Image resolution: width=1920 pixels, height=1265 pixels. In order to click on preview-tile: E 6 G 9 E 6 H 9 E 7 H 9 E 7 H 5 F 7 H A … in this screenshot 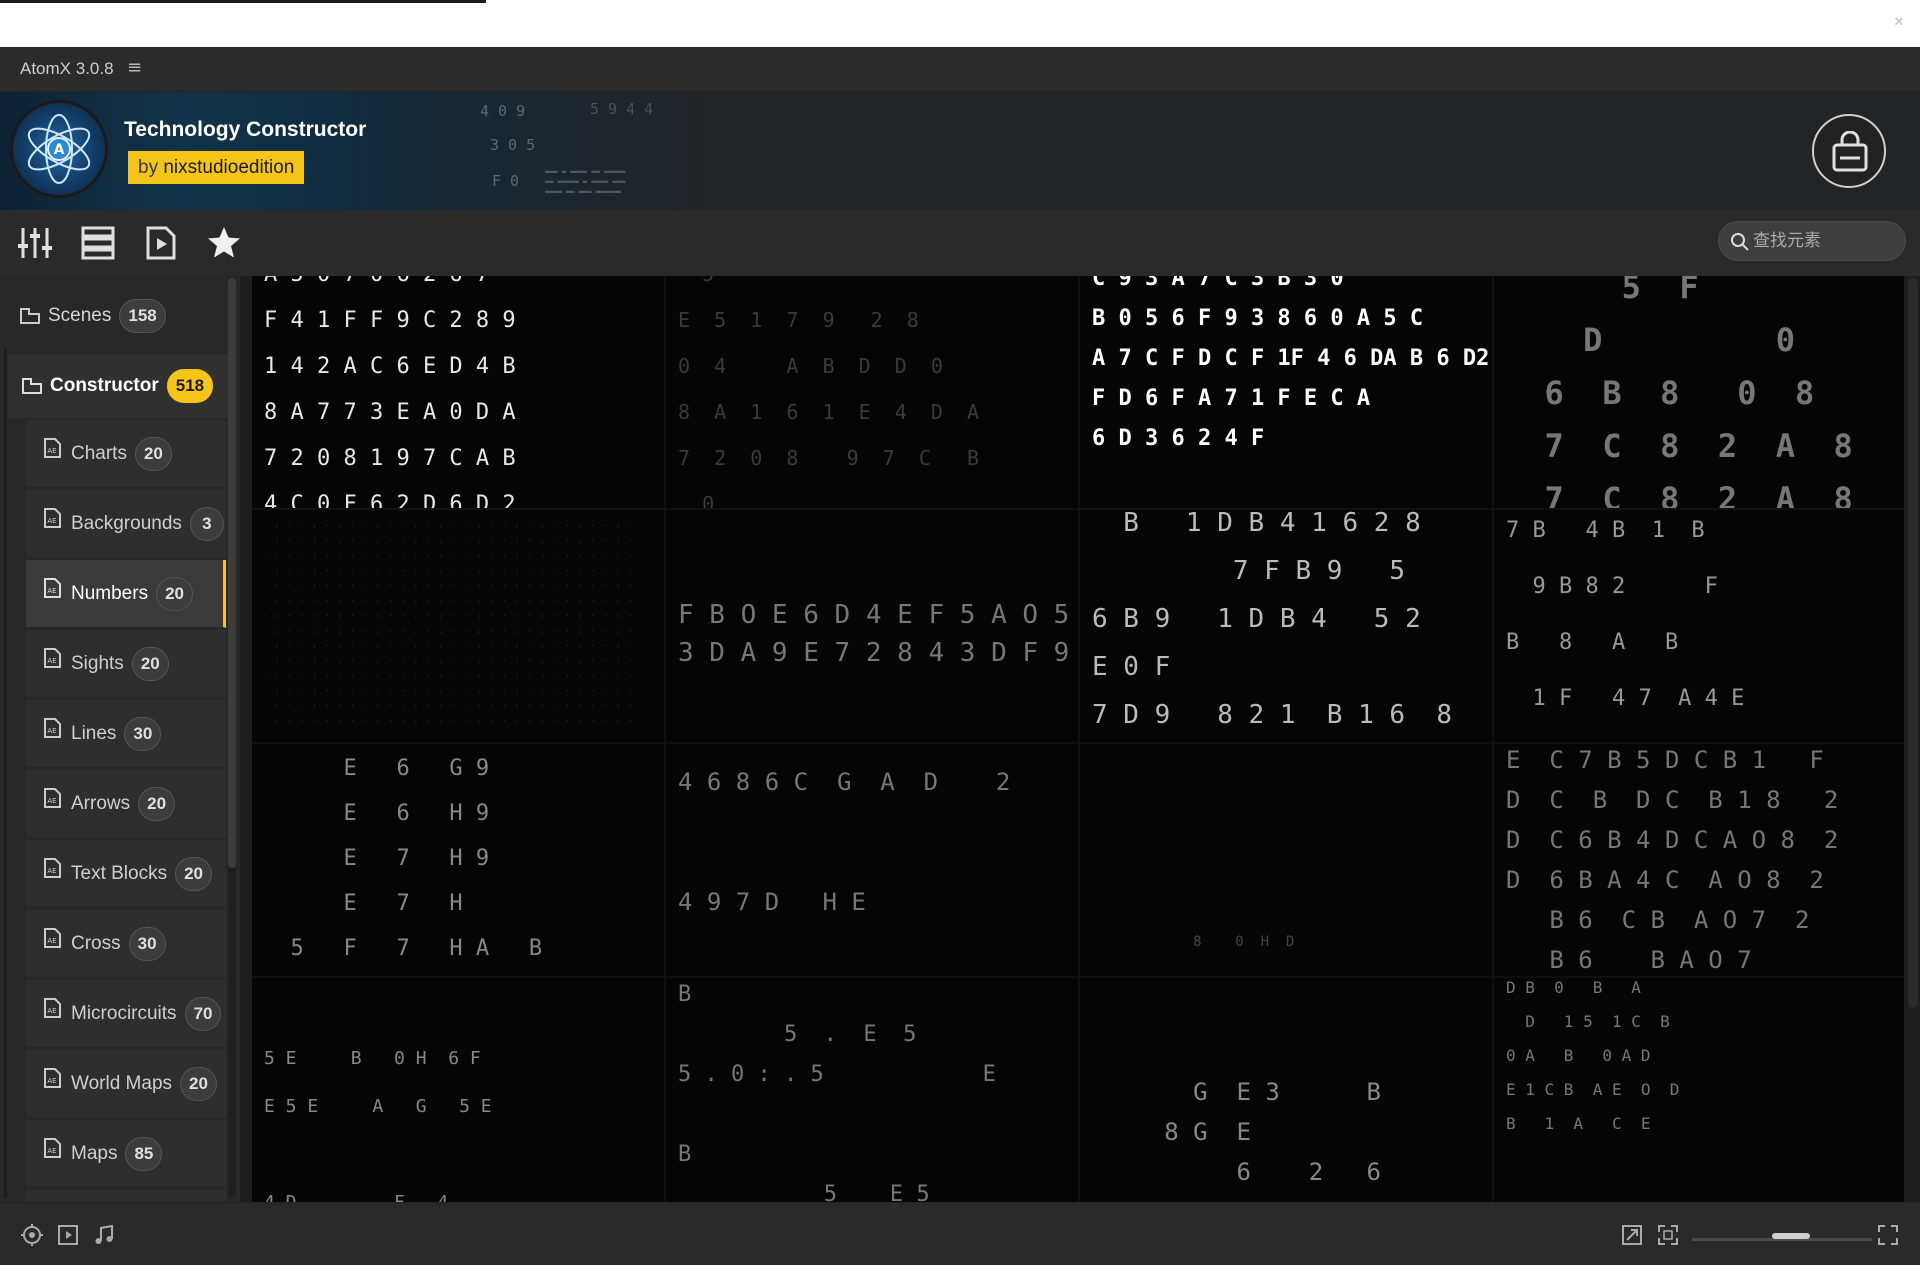, I will do `click(458, 860)`.